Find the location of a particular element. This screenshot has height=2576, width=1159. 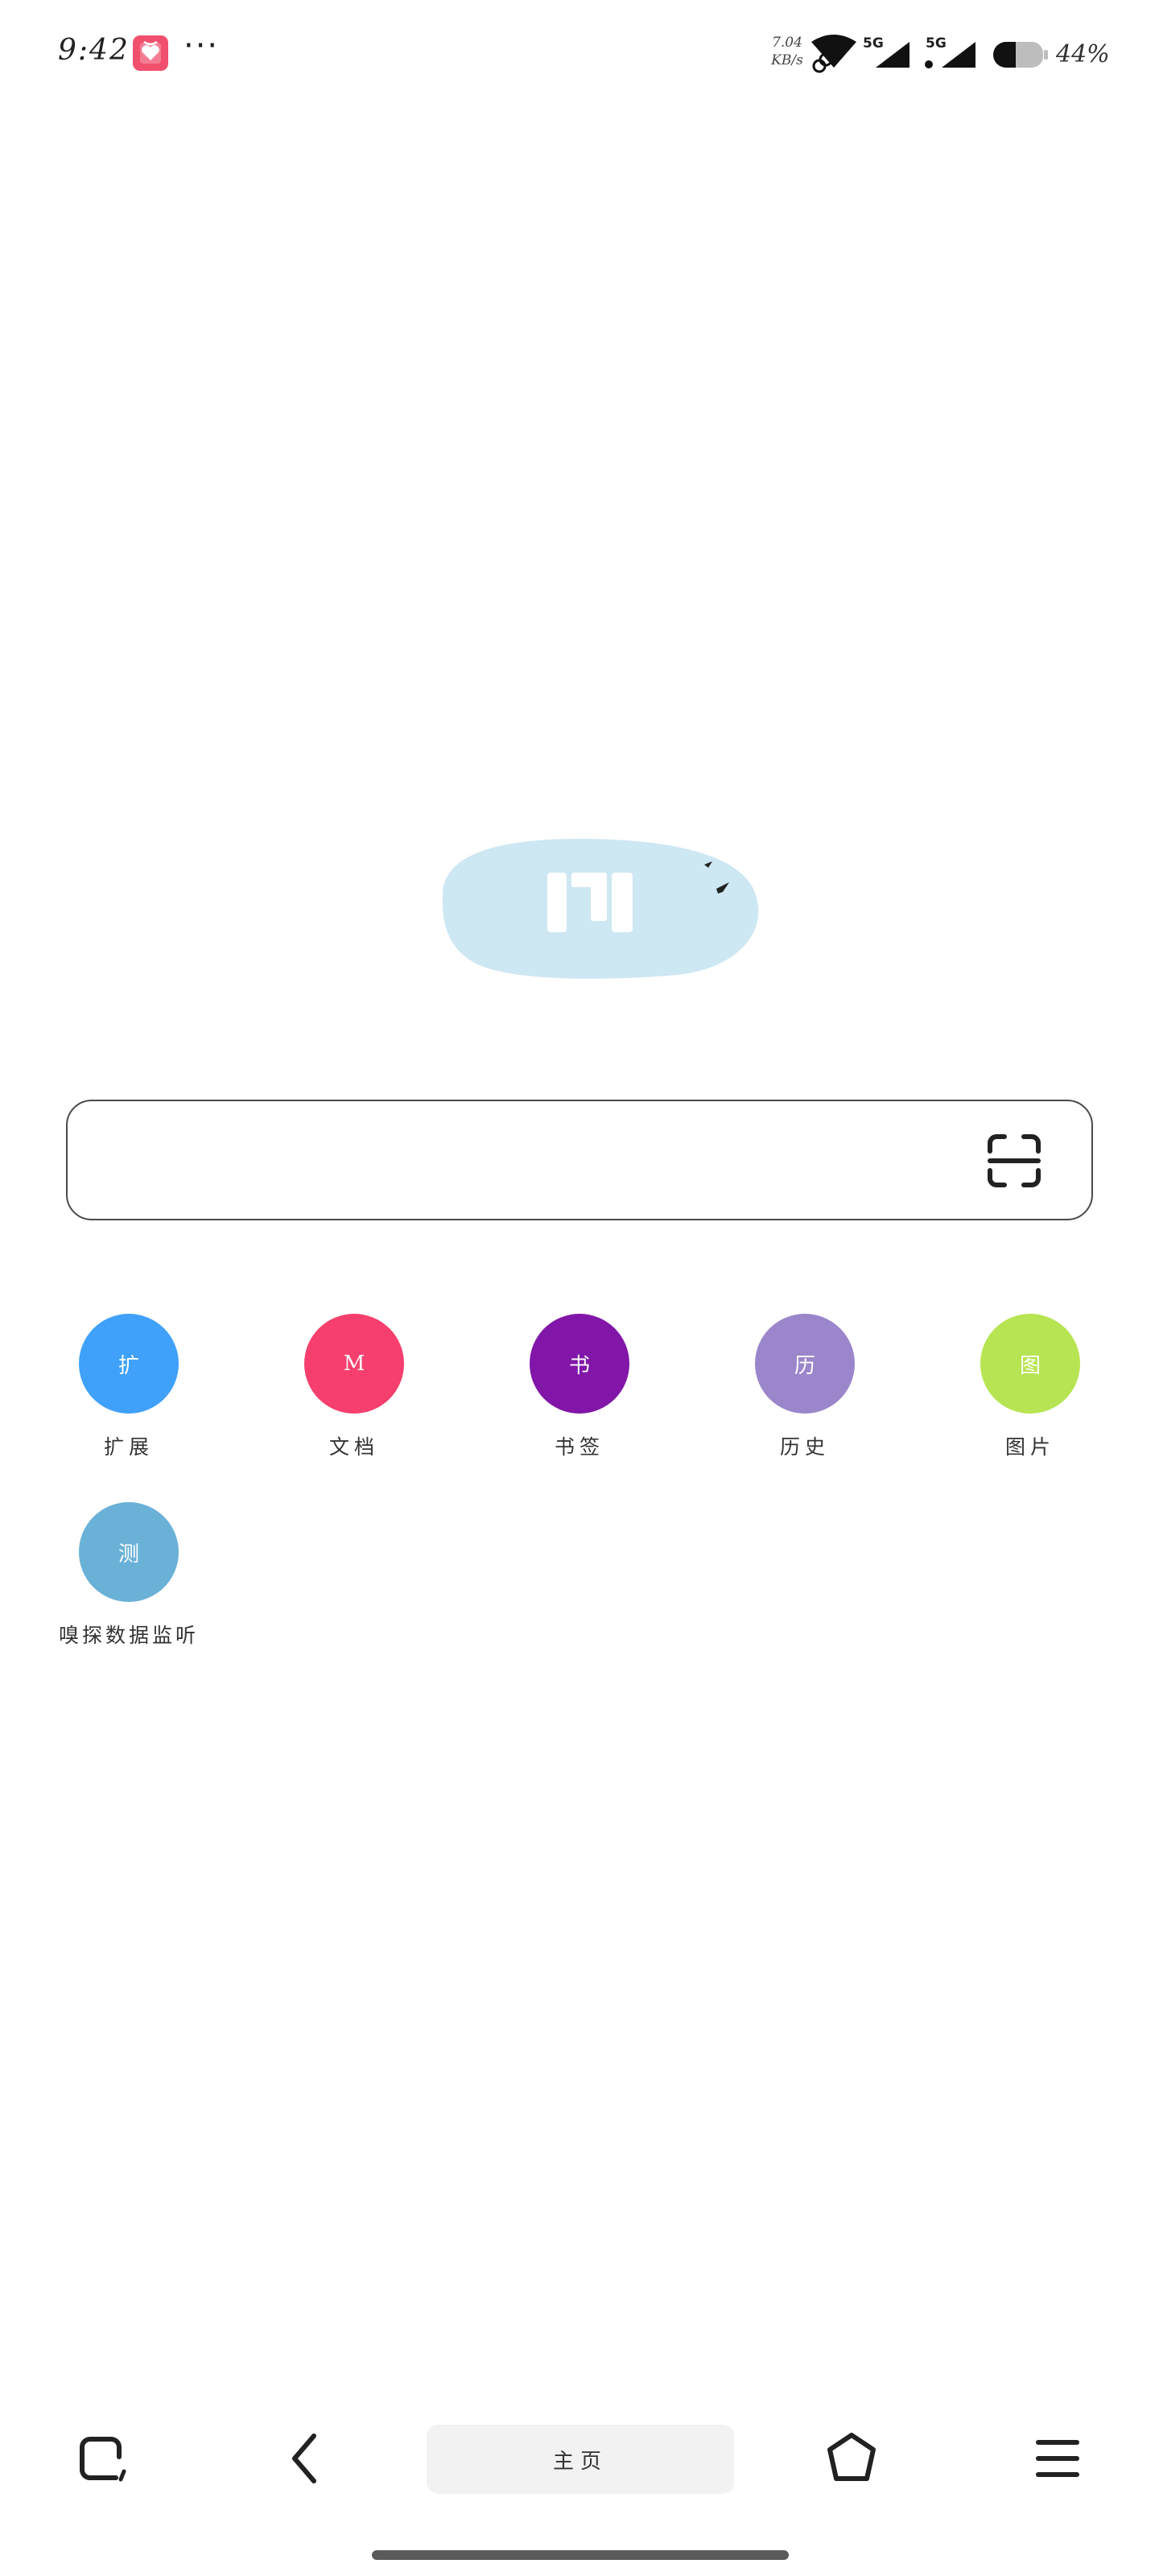

search-input is located at coordinates (520, 1160).